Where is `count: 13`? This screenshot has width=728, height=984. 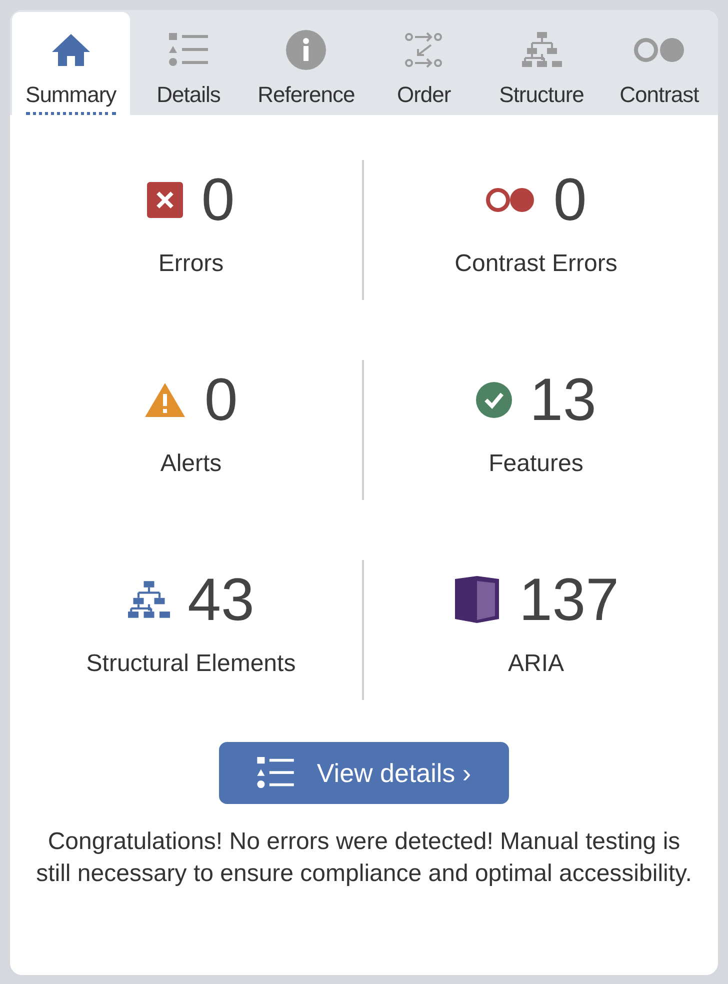
count: 13 is located at coordinates (563, 400).